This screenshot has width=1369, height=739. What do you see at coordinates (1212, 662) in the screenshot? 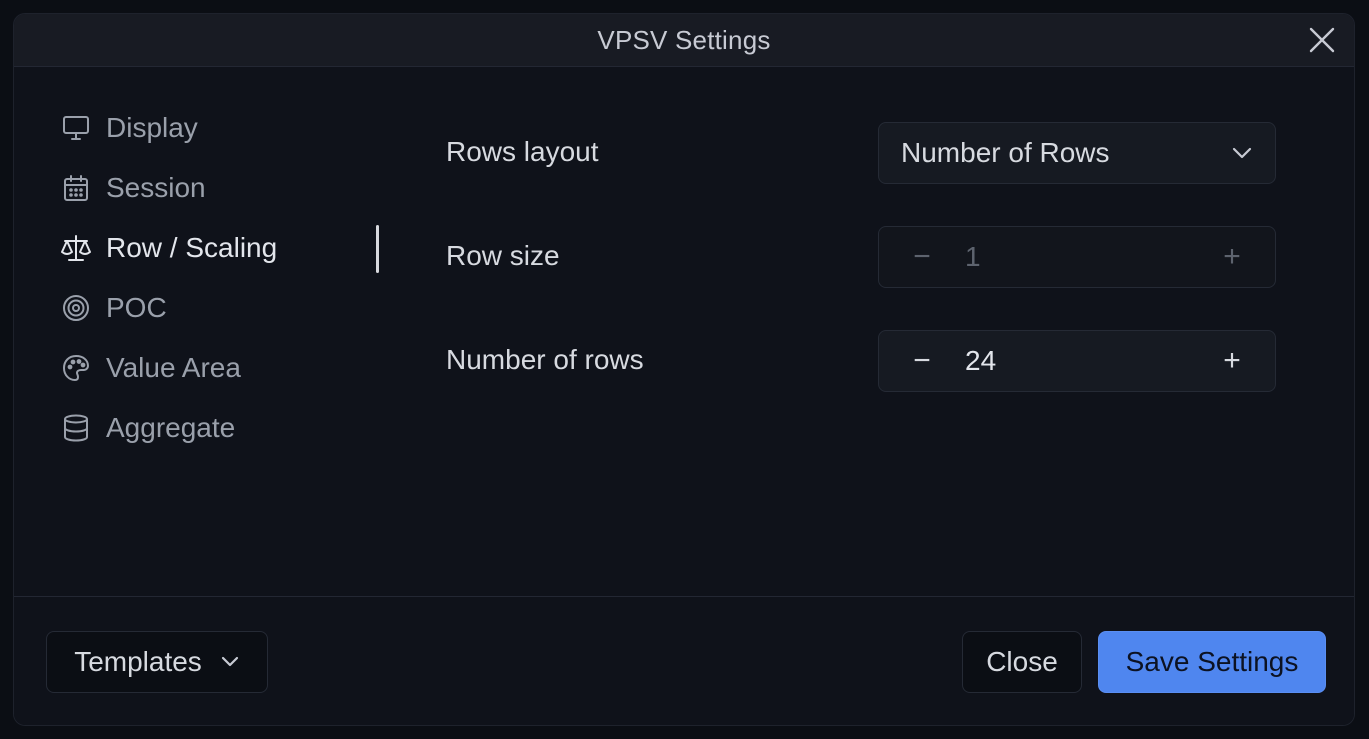
I see `save-settings-button: Save Settings` at bounding box center [1212, 662].